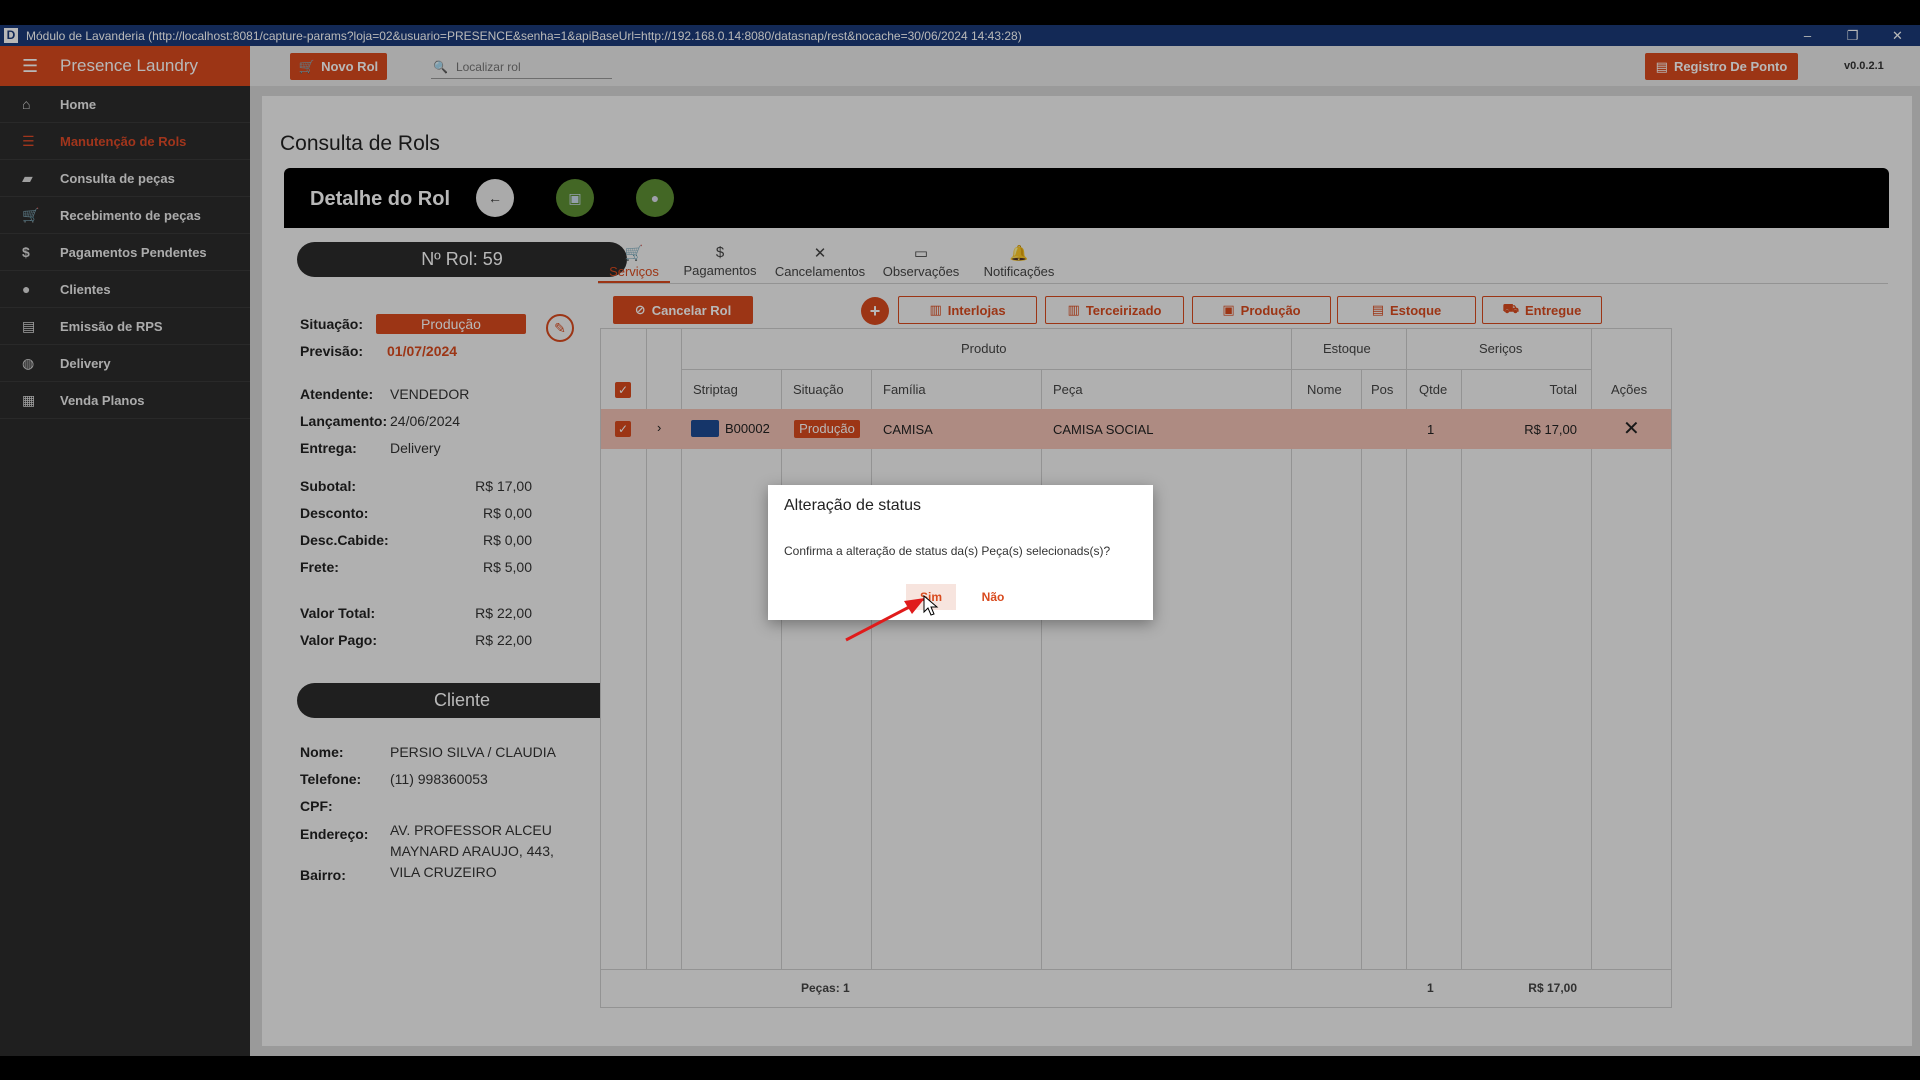 Image resolution: width=1920 pixels, height=1080 pixels. Describe the element at coordinates (880, 622) in the screenshot. I see `arrow-shaft` at that location.